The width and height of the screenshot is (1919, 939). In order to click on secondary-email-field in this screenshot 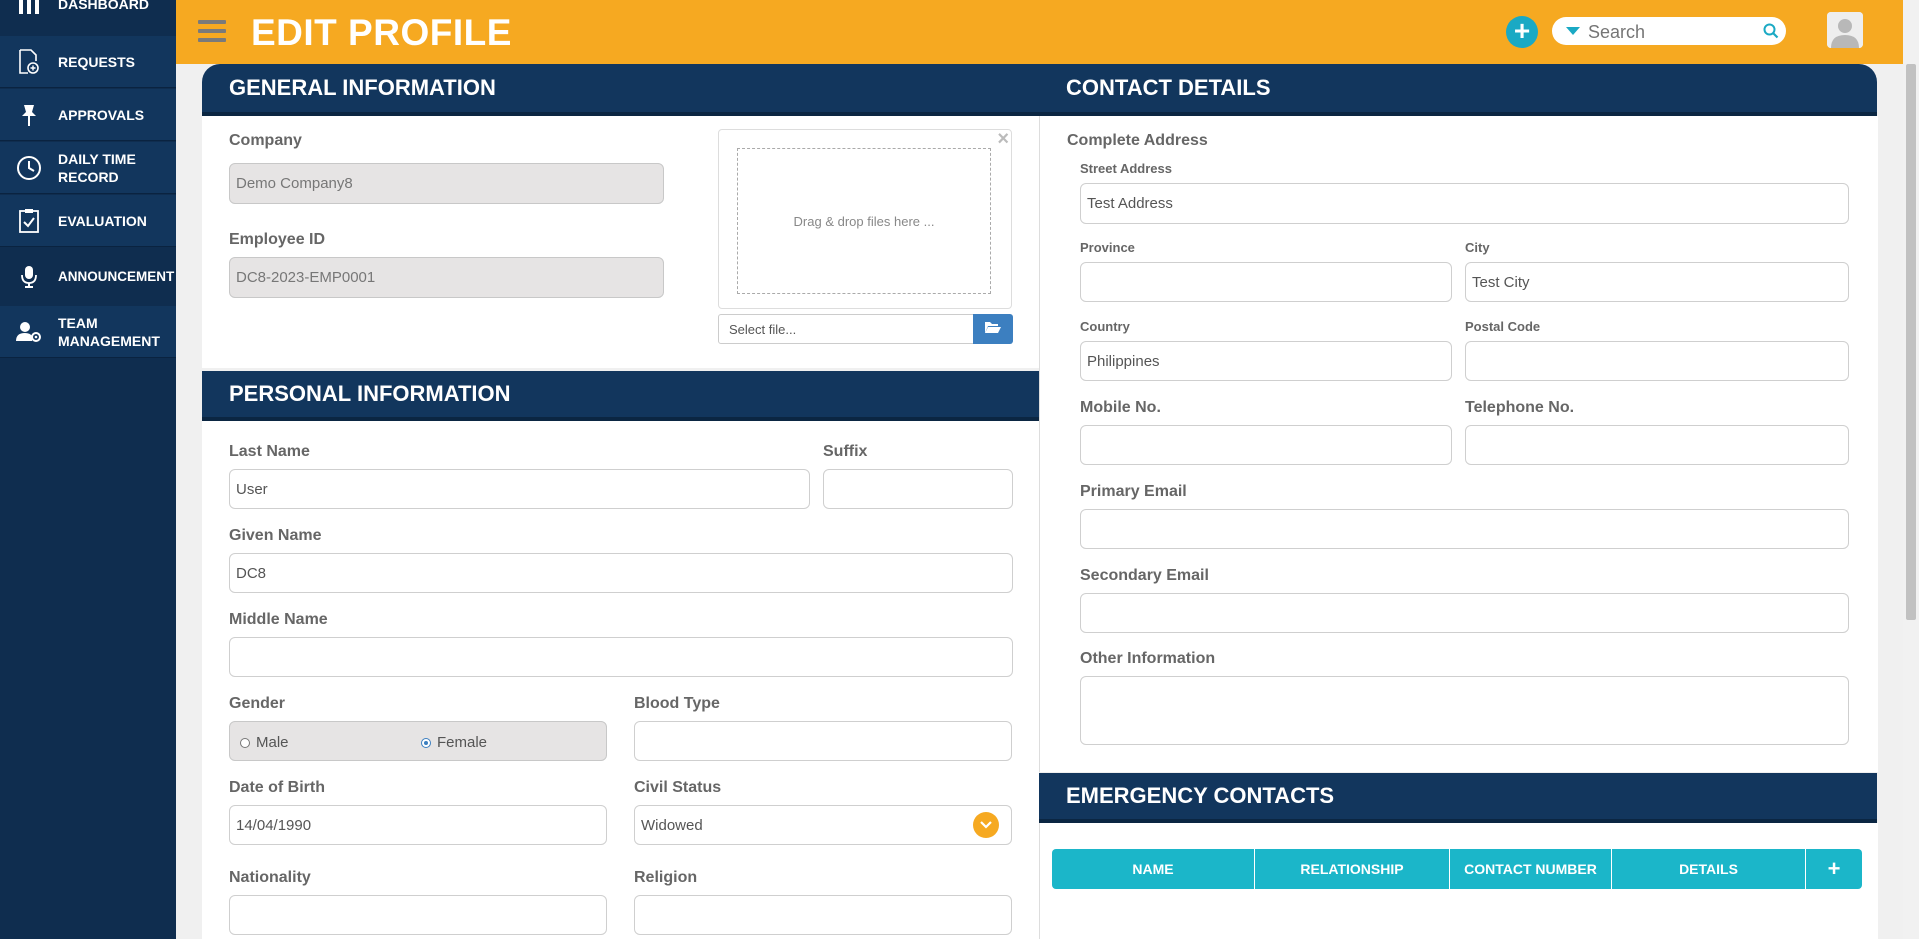, I will do `click(1464, 613)`.